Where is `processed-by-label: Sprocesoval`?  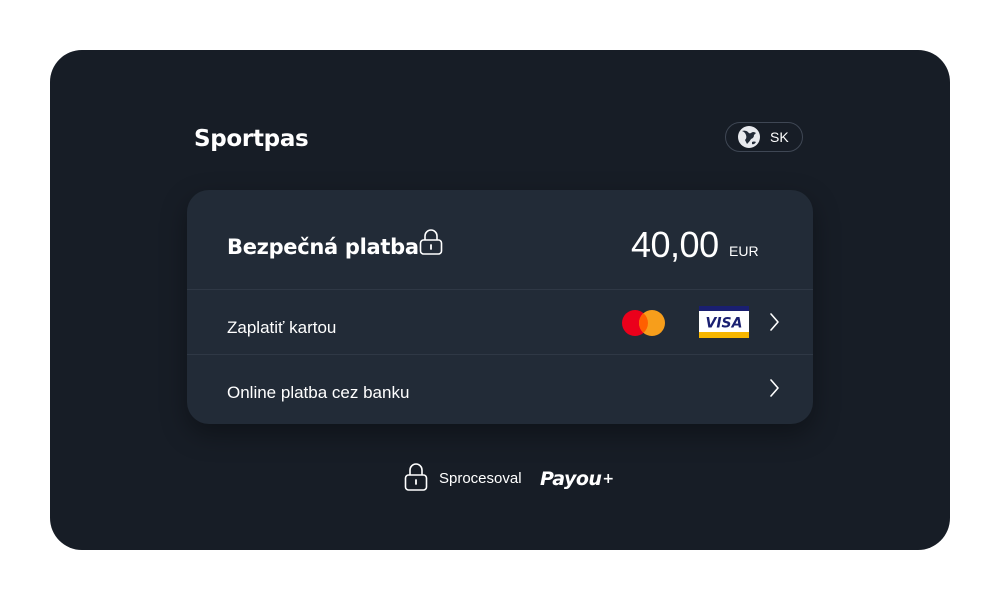
processed-by-label: Sprocesoval is located at coordinates (480, 478).